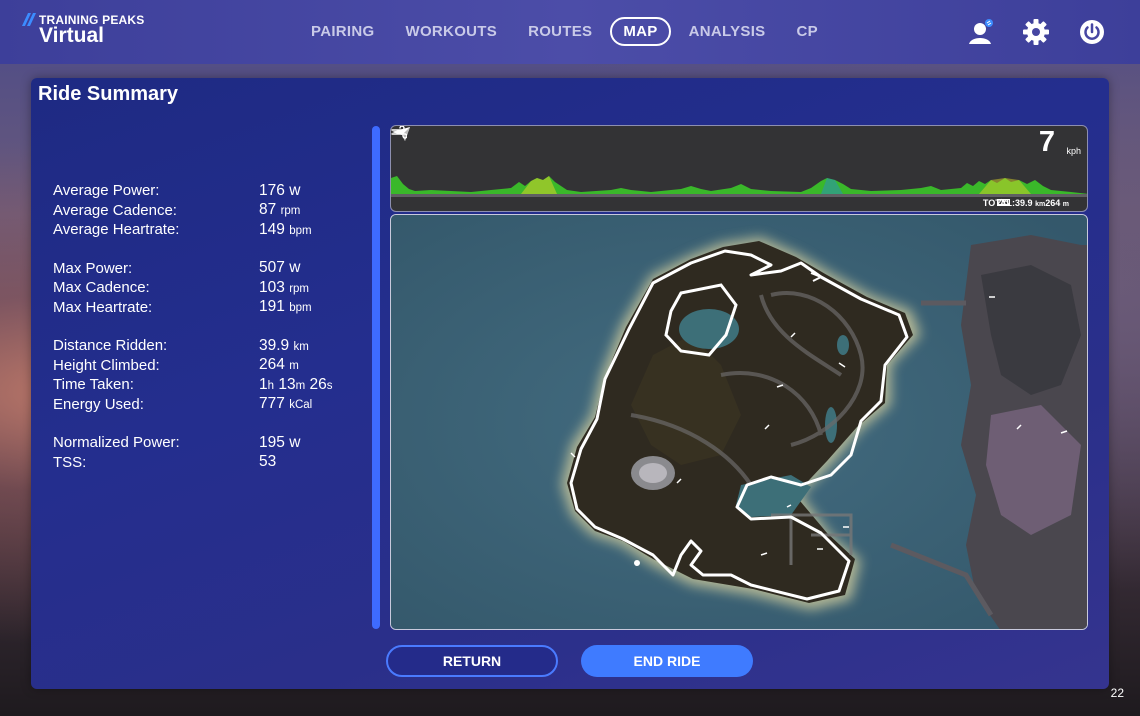 The width and height of the screenshot is (1140, 716). I want to click on stat-value: 87 rpm, so click(280, 210).